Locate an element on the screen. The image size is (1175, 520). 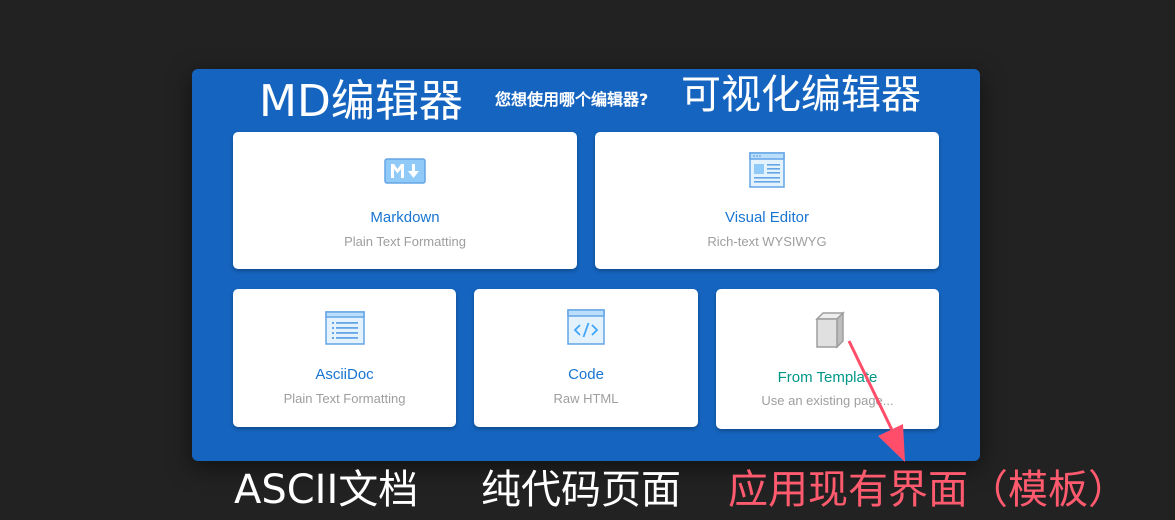
asciidoc-subtitle: Plain Text Formatting is located at coordinates (344, 398).